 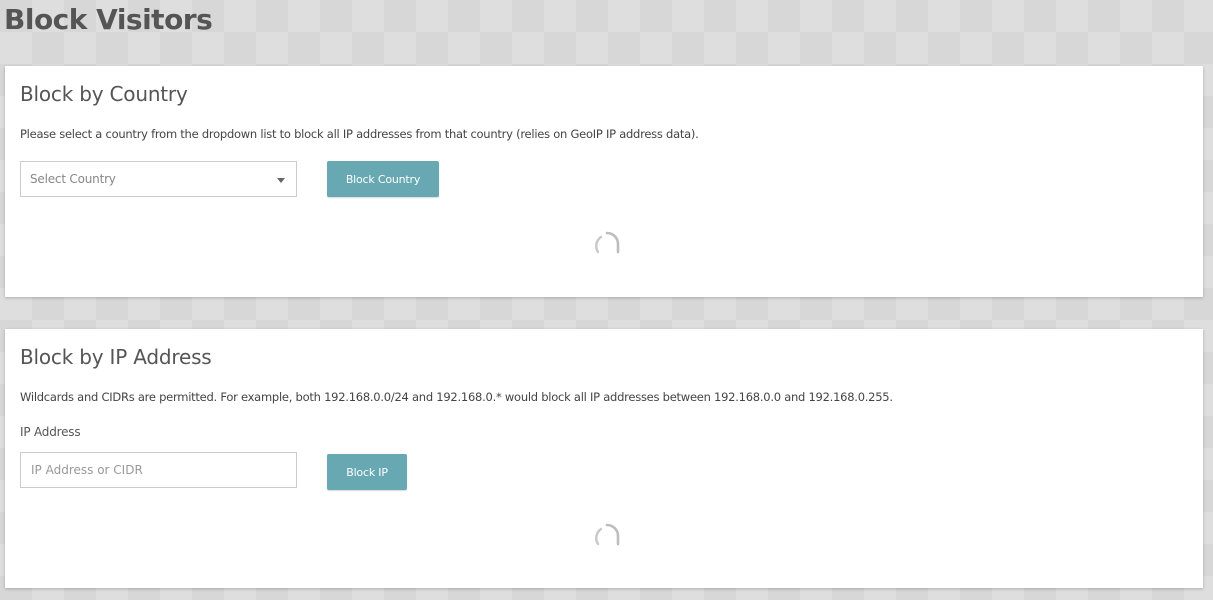 What do you see at coordinates (104, 94) in the screenshot?
I see `country-section-heading: Block by Country` at bounding box center [104, 94].